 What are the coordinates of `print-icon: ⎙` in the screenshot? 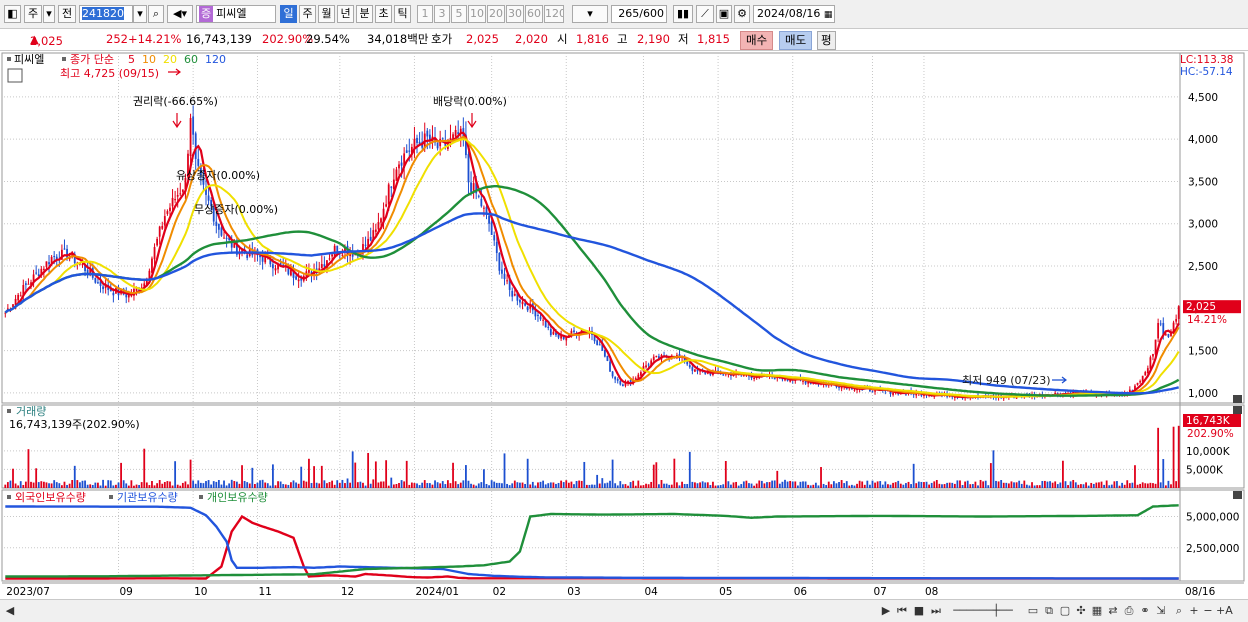 It's located at (1129, 611).